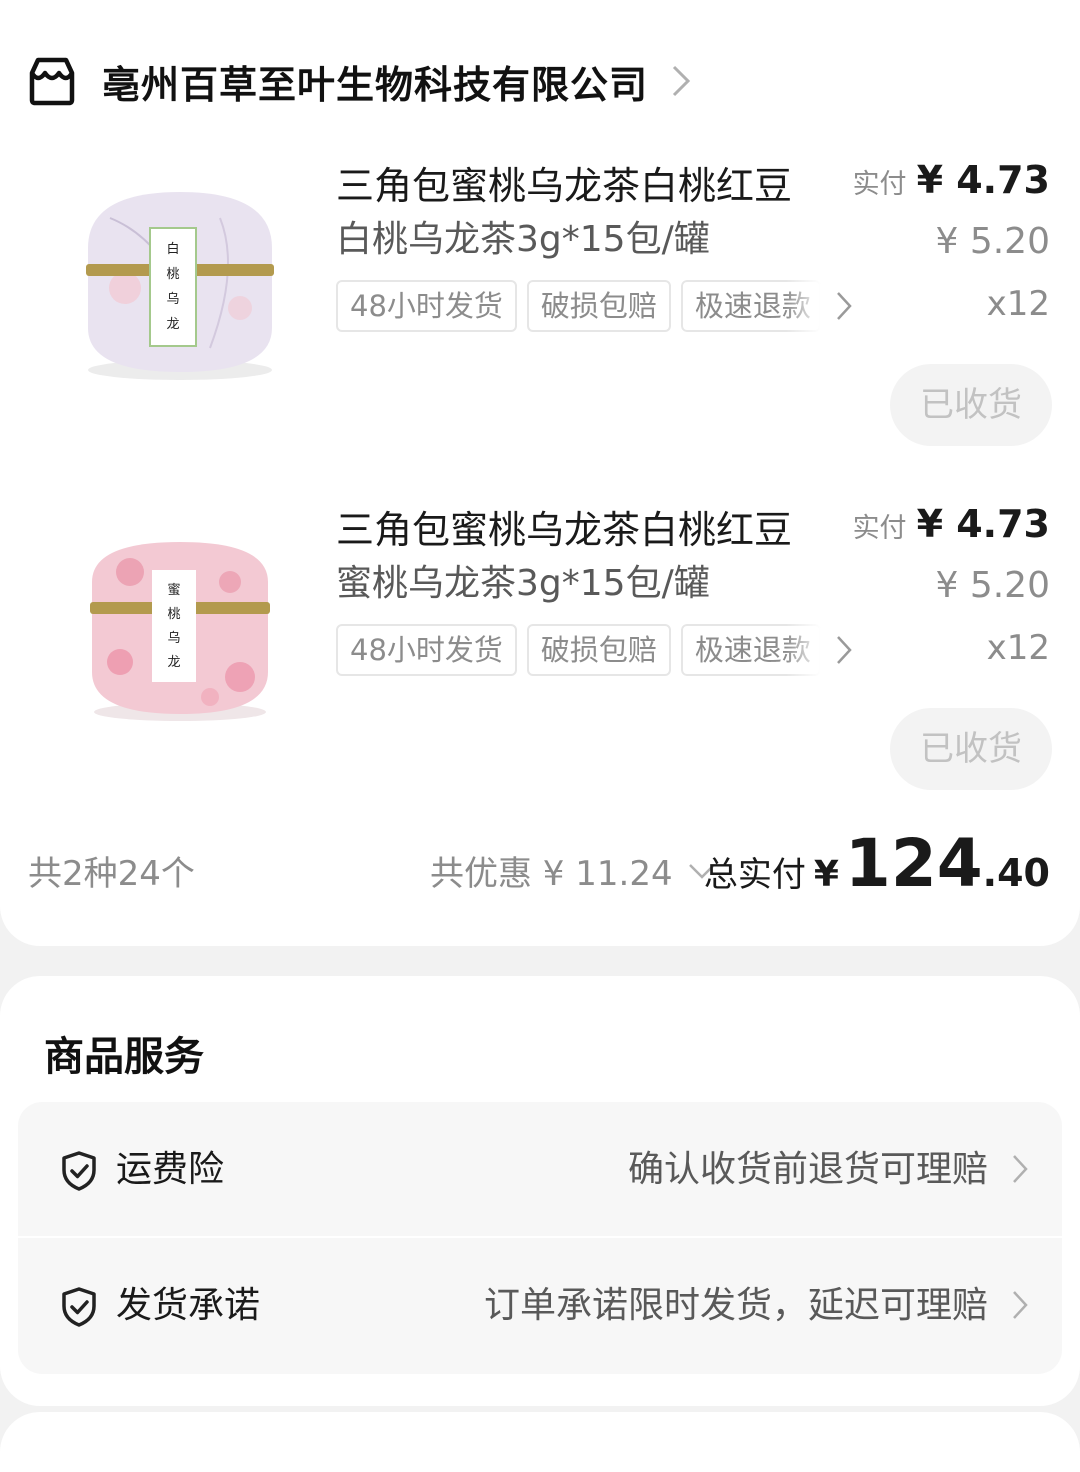 The image size is (1080, 1472). I want to click on total-paid: 总实付 ¥ 124 .40, so click(877, 864).